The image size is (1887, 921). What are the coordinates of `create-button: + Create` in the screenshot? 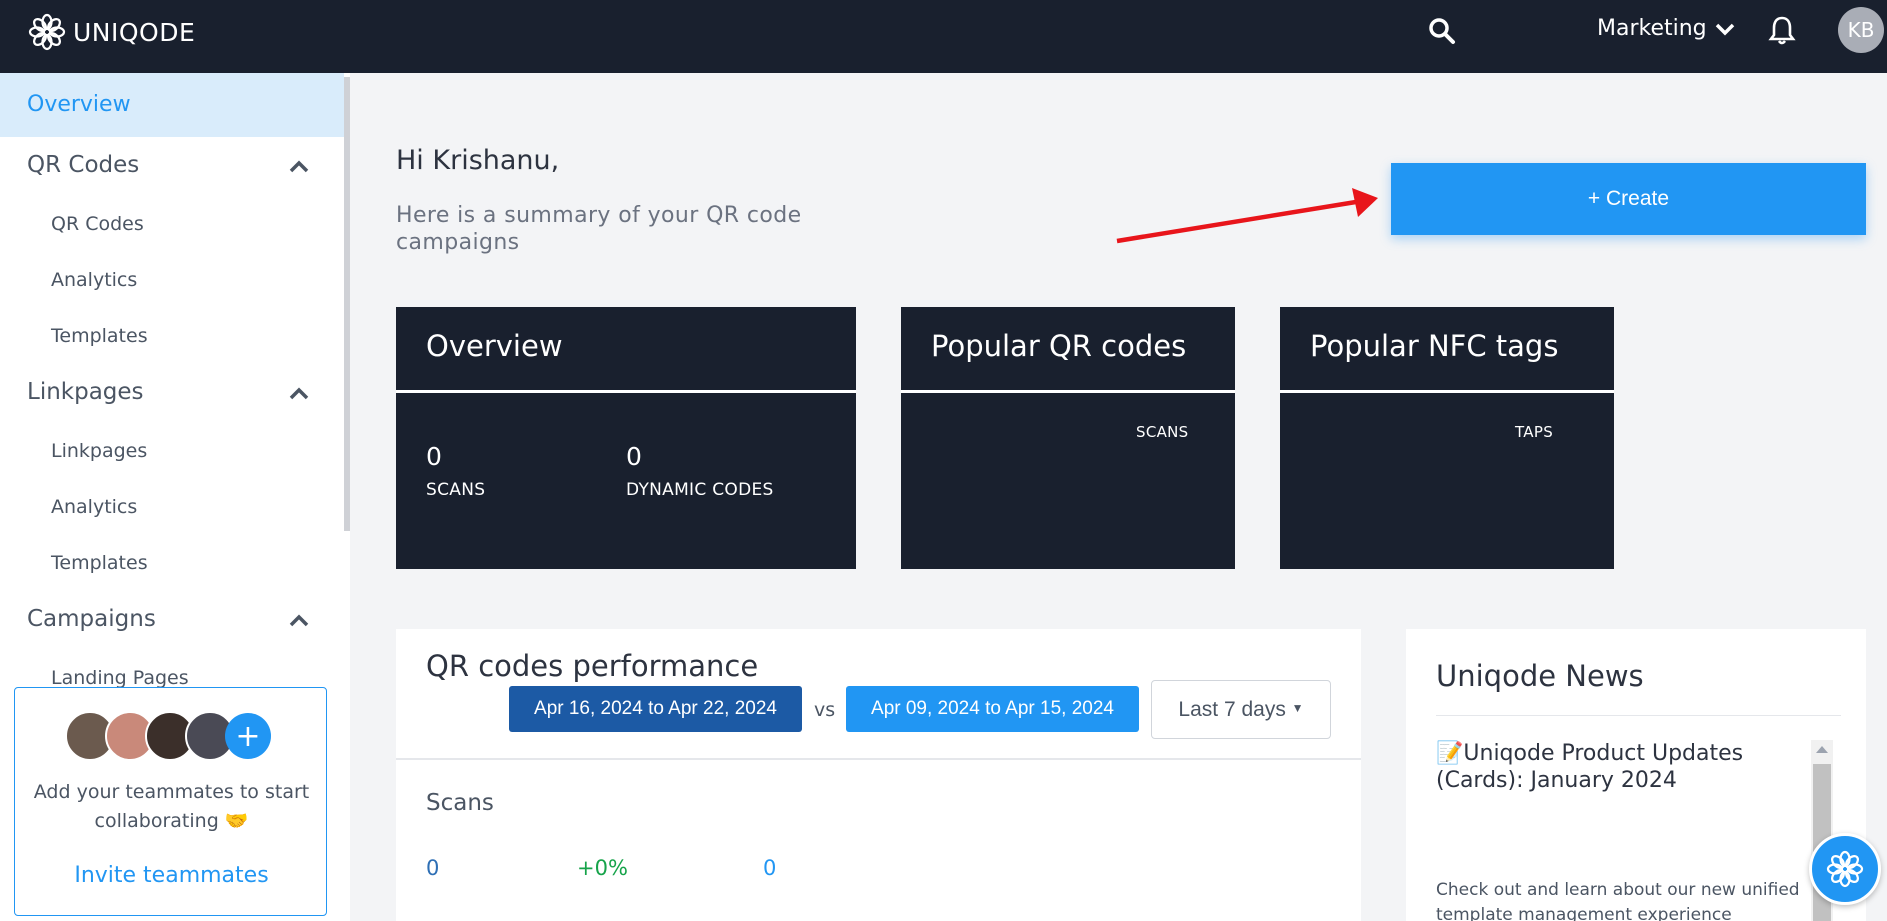 It's located at (1628, 199).